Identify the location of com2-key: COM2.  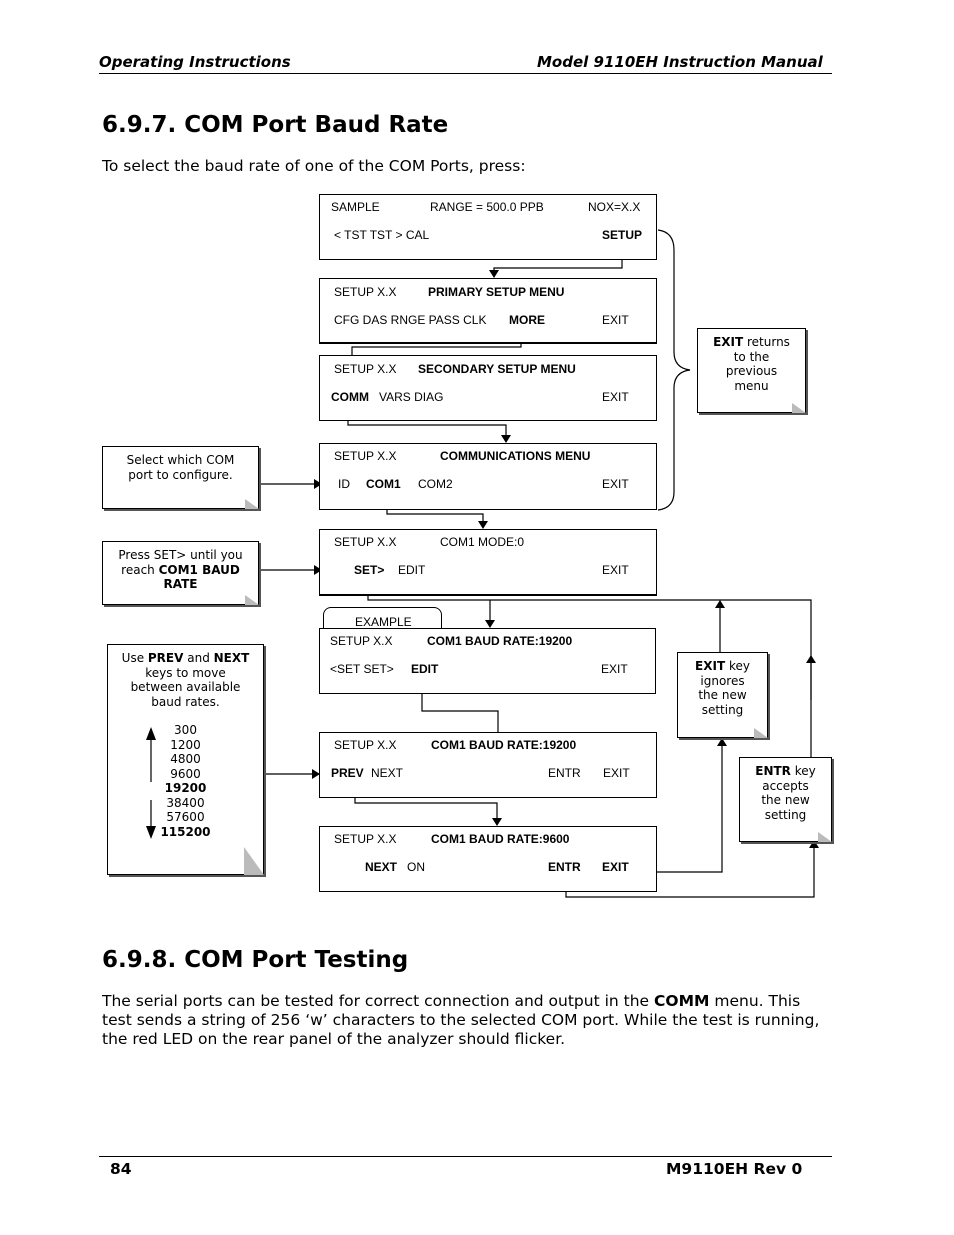
(435, 484).